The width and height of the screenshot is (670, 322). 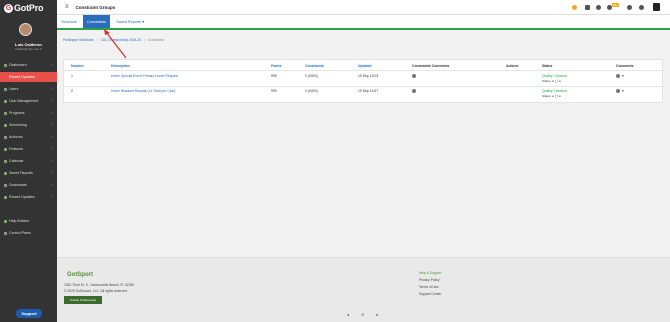 I want to click on header-number: Number, so click(x=77, y=66).